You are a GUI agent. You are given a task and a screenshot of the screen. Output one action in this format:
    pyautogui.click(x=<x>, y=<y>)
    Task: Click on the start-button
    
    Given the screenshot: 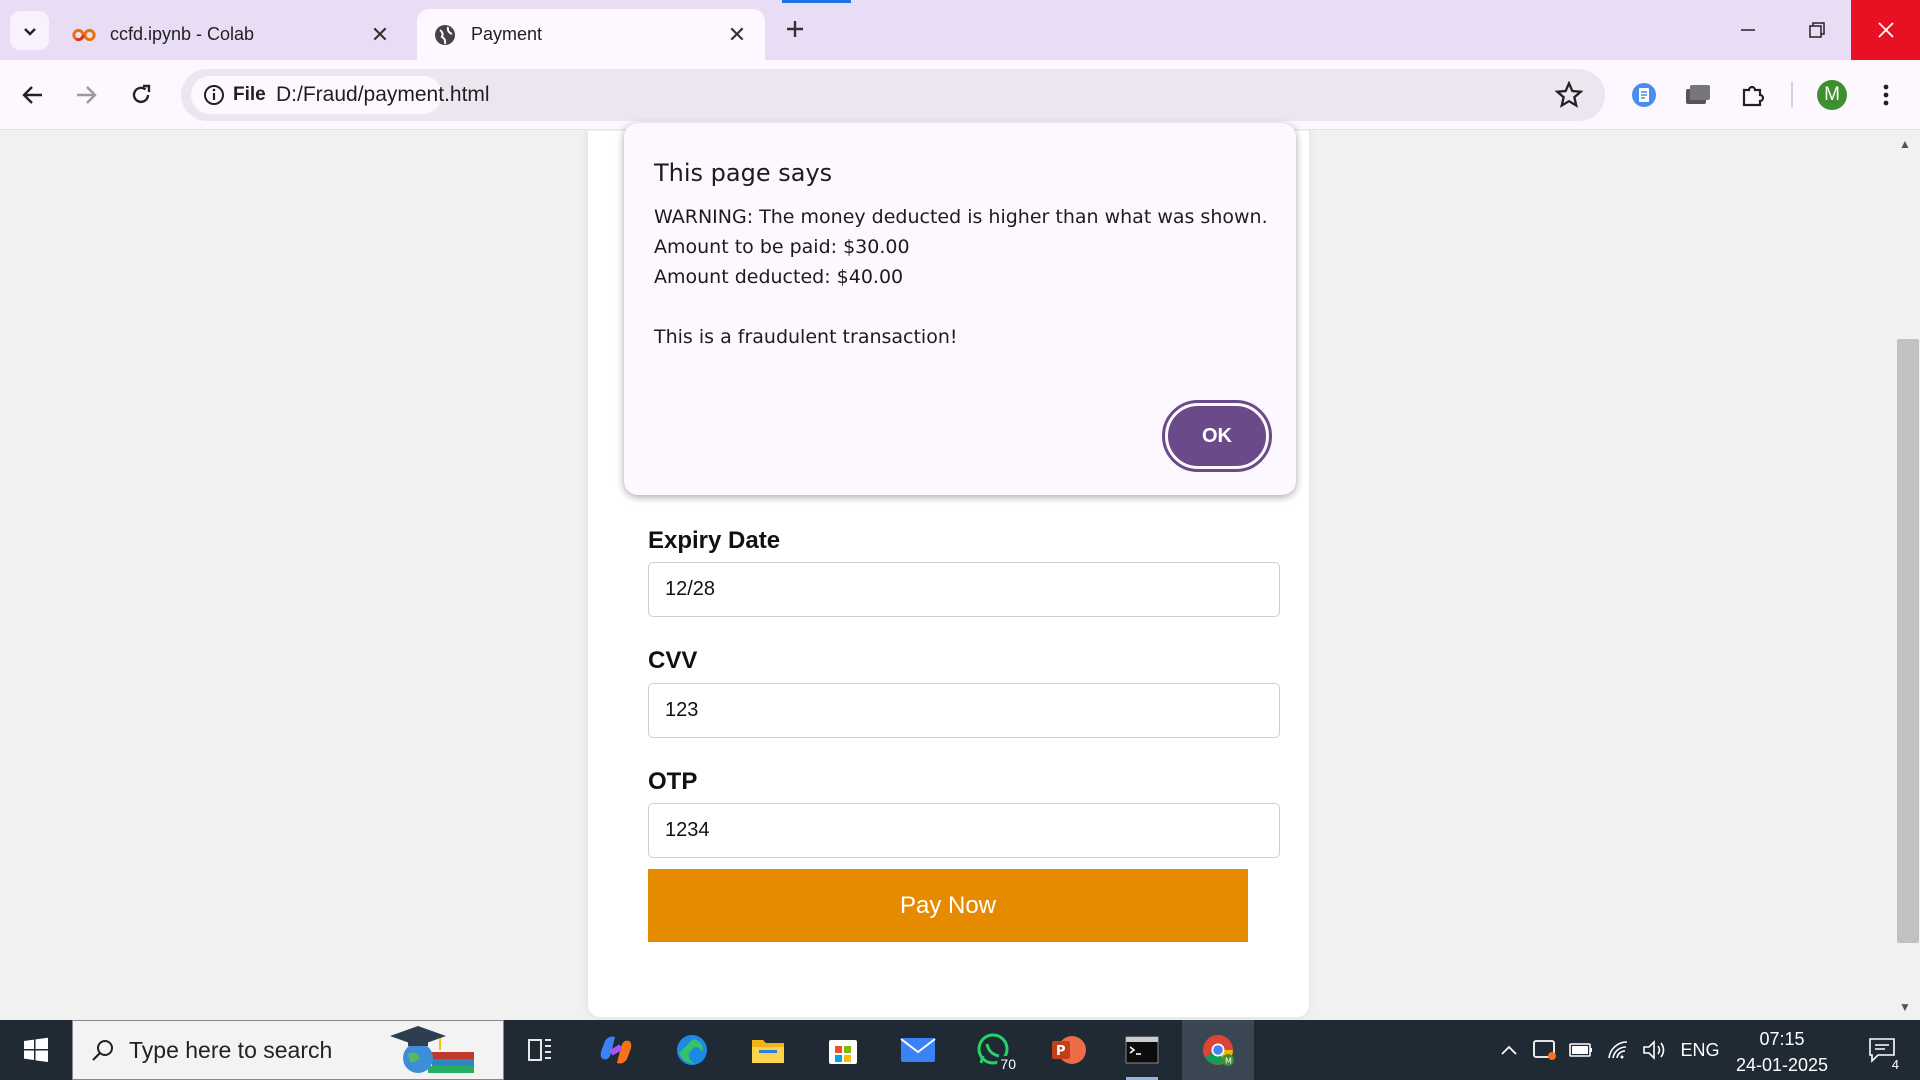 What is the action you would take?
    pyautogui.click(x=36, y=1050)
    